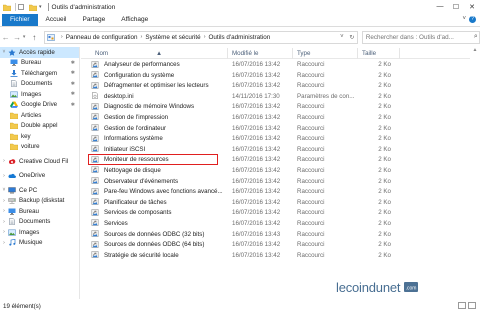 Image resolution: width=480 pixels, height=312 pixels. I want to click on sidebar-item-musique: › Musique, so click(39, 243).